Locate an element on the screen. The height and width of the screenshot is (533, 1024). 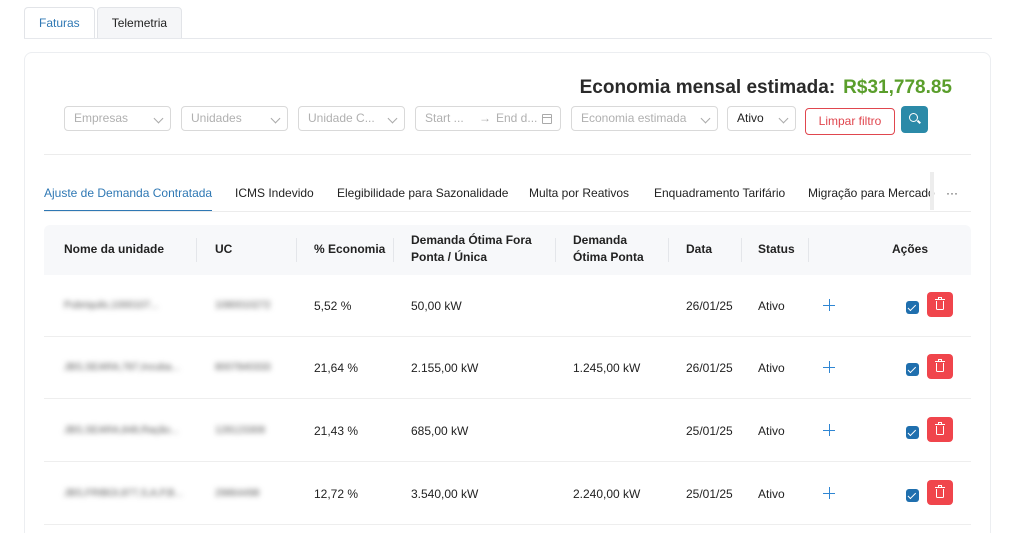
header-nome: Nome da unidade is located at coordinates (114, 249).